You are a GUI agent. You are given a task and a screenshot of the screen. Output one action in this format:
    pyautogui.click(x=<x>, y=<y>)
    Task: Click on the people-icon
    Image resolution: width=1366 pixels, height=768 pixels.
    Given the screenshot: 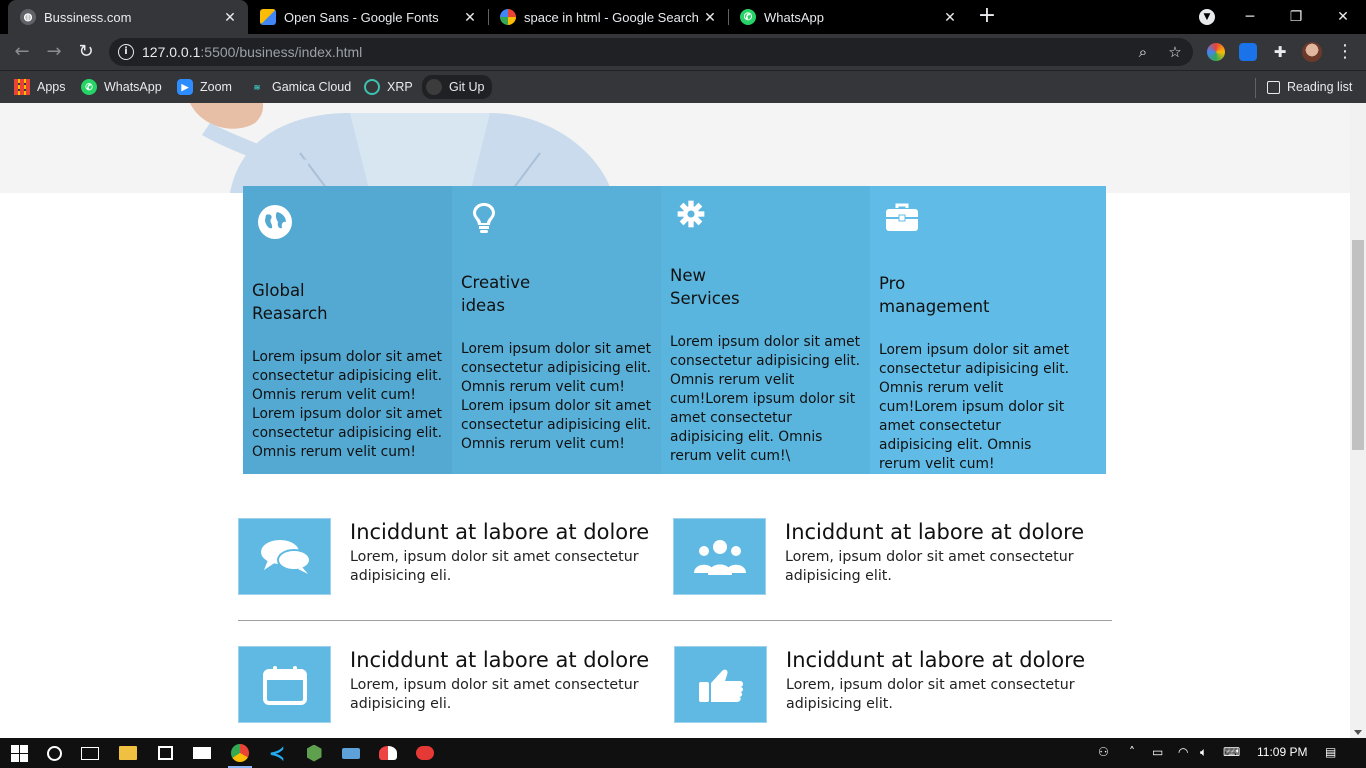 What is the action you would take?
    pyautogui.click(x=719, y=557)
    